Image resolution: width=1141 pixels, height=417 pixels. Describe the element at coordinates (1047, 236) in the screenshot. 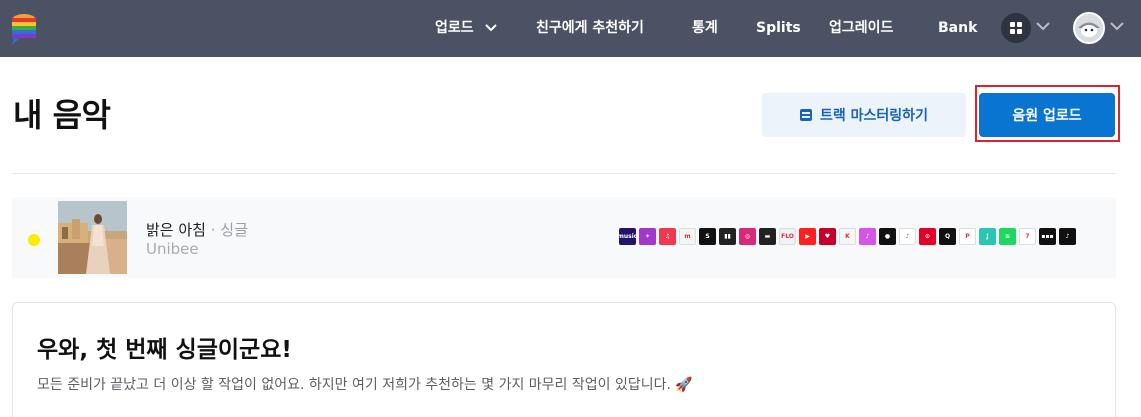

I see `napster-icon: ▪▪▪` at that location.